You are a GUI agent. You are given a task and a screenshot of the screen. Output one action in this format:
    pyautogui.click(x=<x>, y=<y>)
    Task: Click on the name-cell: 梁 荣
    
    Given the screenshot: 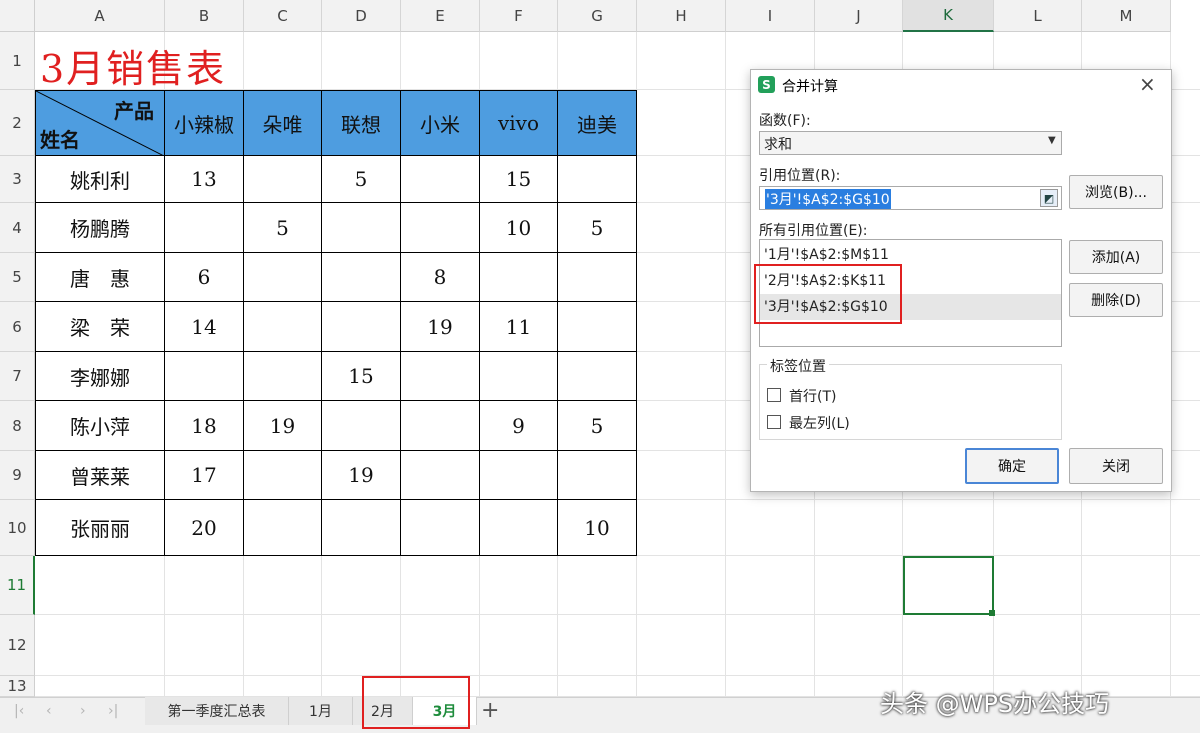 What is the action you would take?
    pyautogui.click(x=100, y=327)
    